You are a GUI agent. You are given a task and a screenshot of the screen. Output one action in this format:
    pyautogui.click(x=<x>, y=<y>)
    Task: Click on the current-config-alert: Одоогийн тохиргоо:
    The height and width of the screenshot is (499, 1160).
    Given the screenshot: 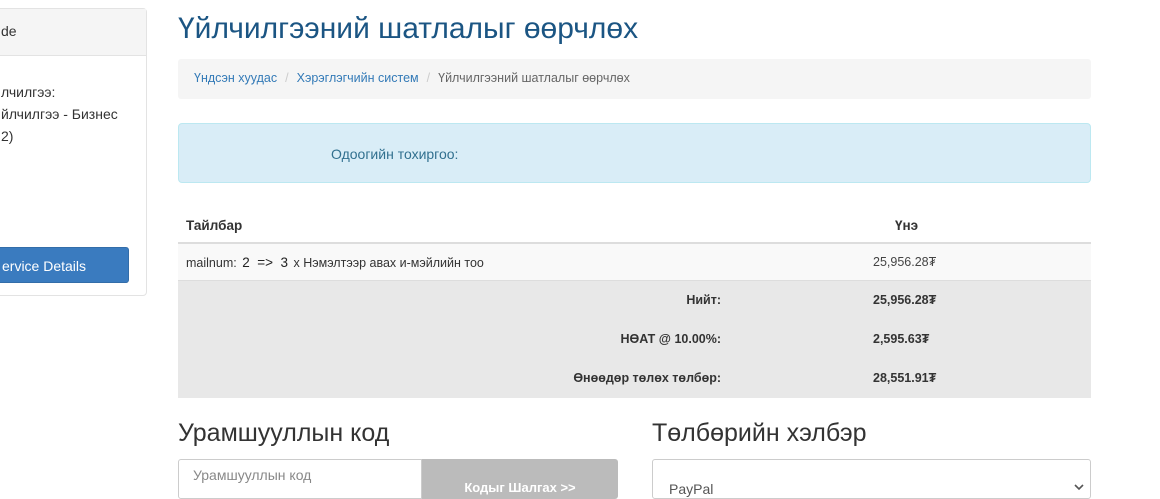 What is the action you would take?
    pyautogui.click(x=634, y=153)
    